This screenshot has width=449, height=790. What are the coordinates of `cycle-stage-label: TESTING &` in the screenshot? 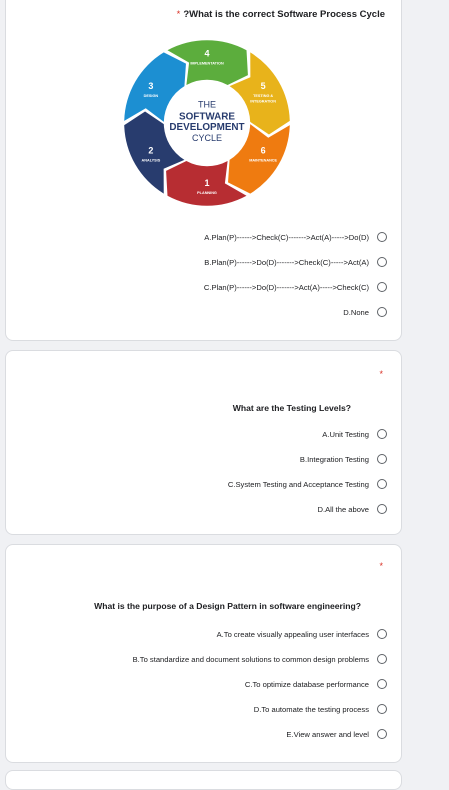 It's located at (263, 96).